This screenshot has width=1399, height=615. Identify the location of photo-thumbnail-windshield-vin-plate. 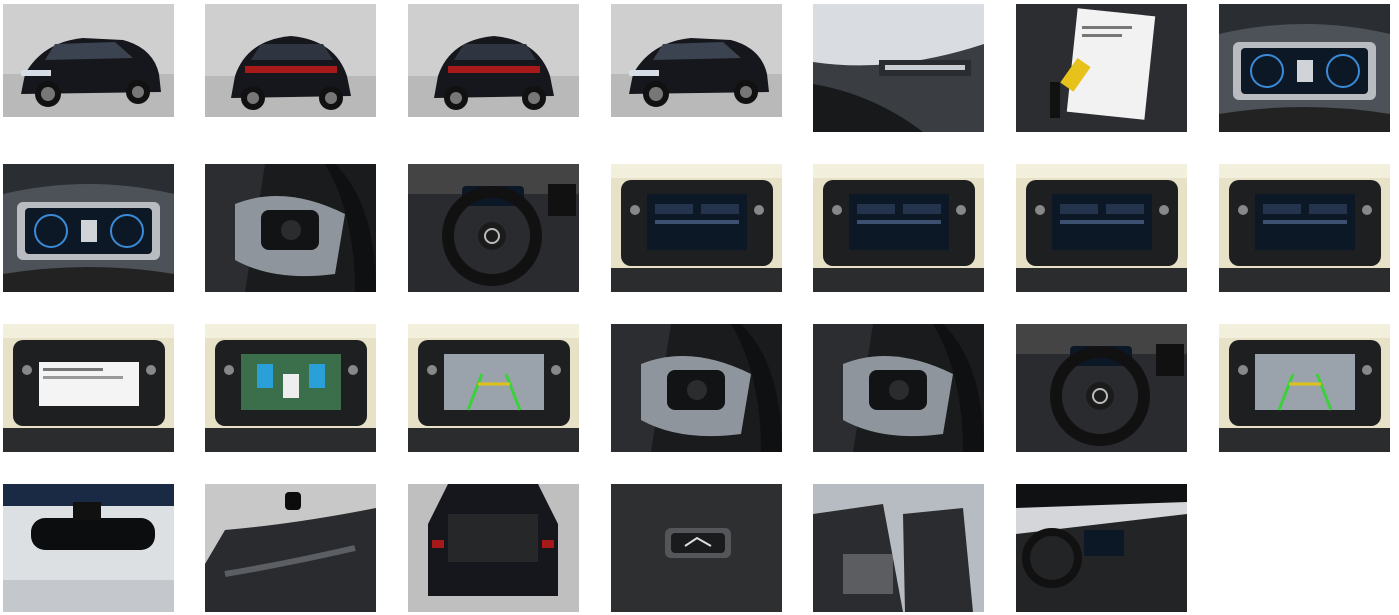
(898, 68).